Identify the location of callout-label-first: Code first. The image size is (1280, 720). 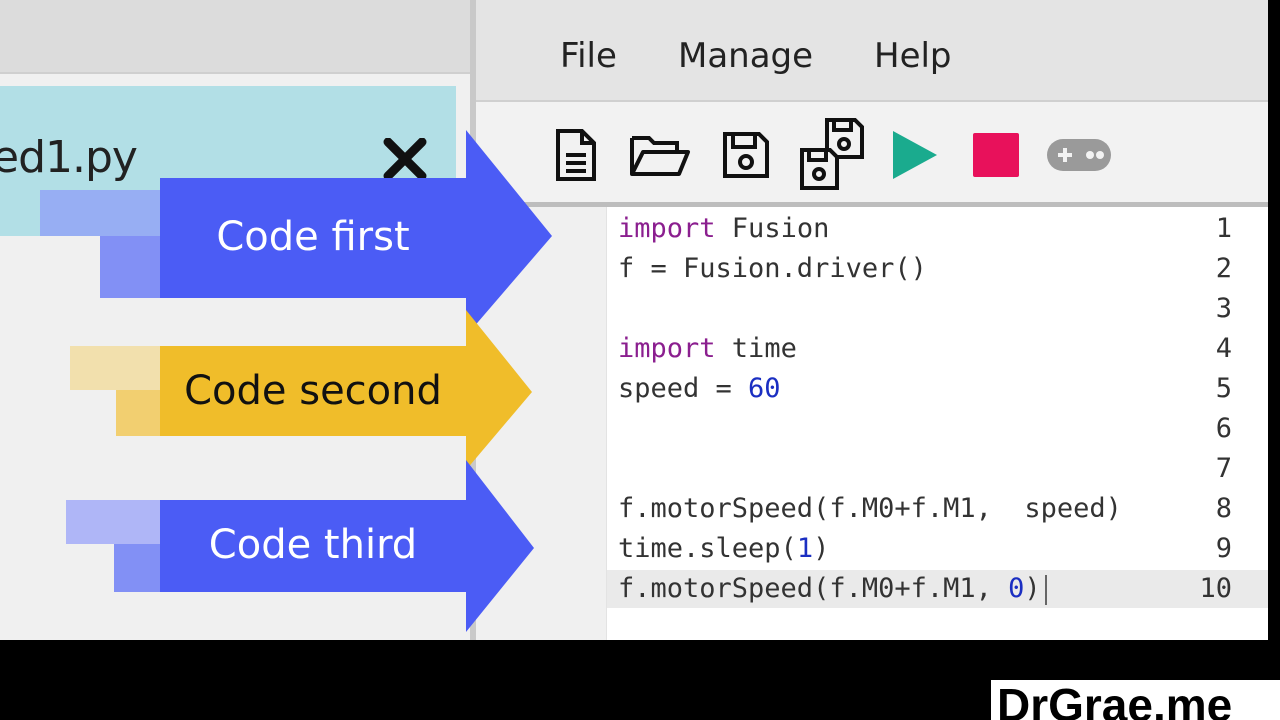
(313, 237).